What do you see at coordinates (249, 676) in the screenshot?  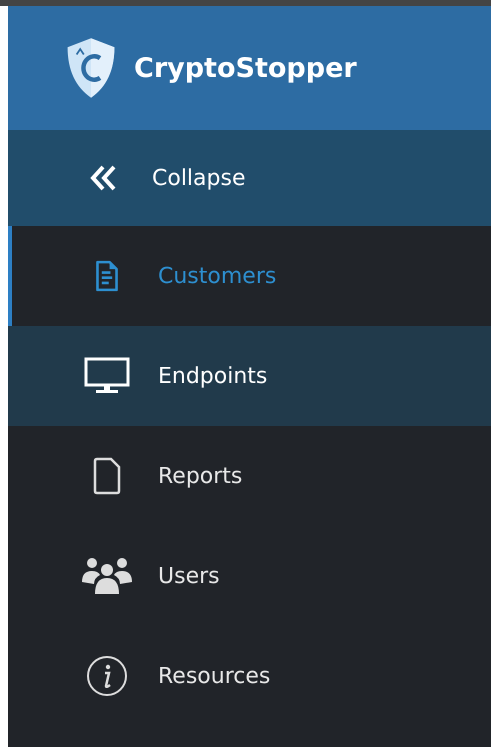 I see `nav-item: Resources` at bounding box center [249, 676].